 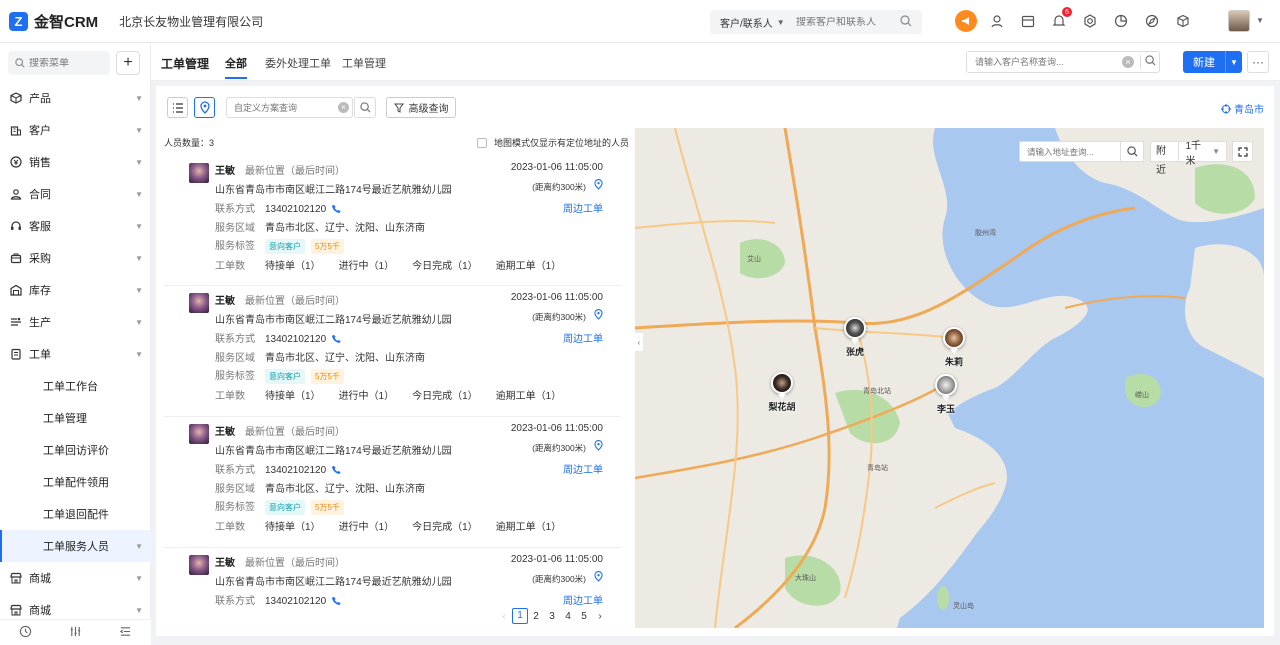 I want to click on sidebar-item: 采购 ▼, so click(x=75, y=258).